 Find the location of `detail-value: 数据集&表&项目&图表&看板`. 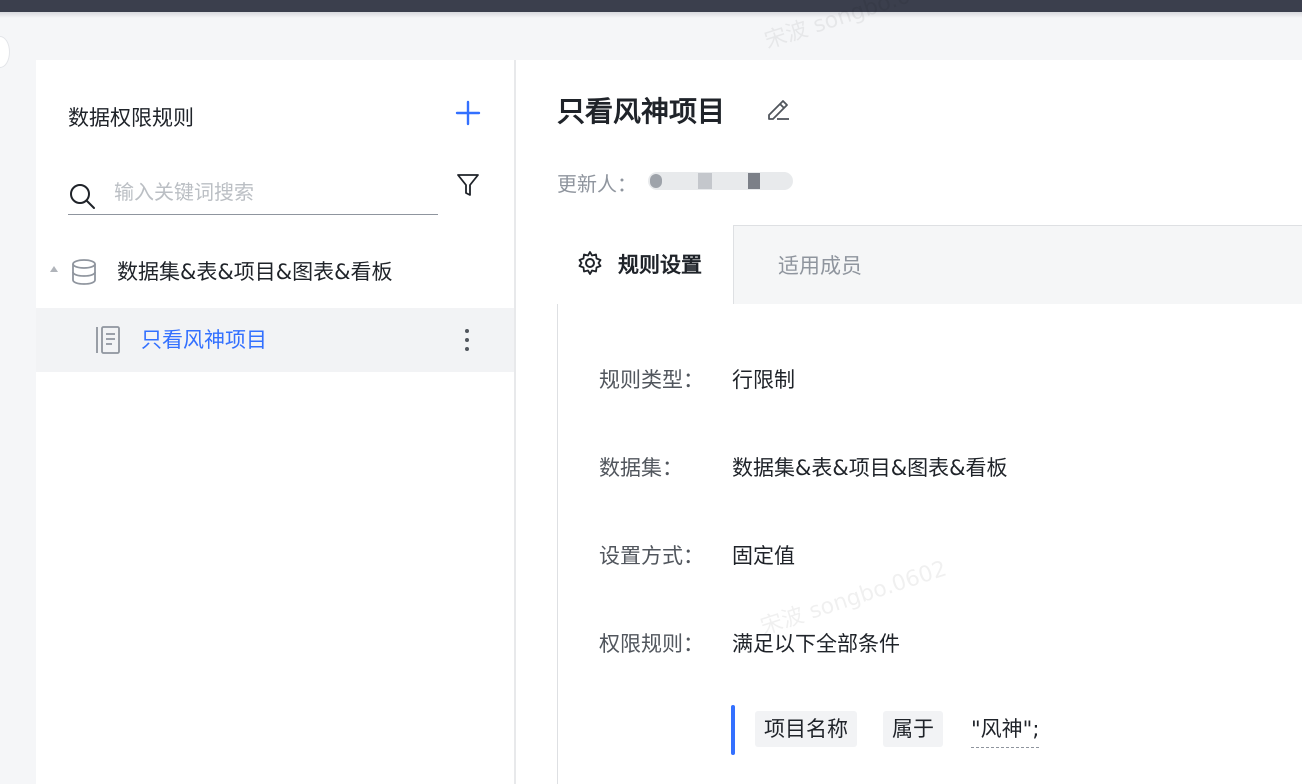

detail-value: 数据集&表&项目&图表&看板 is located at coordinates (870, 468).